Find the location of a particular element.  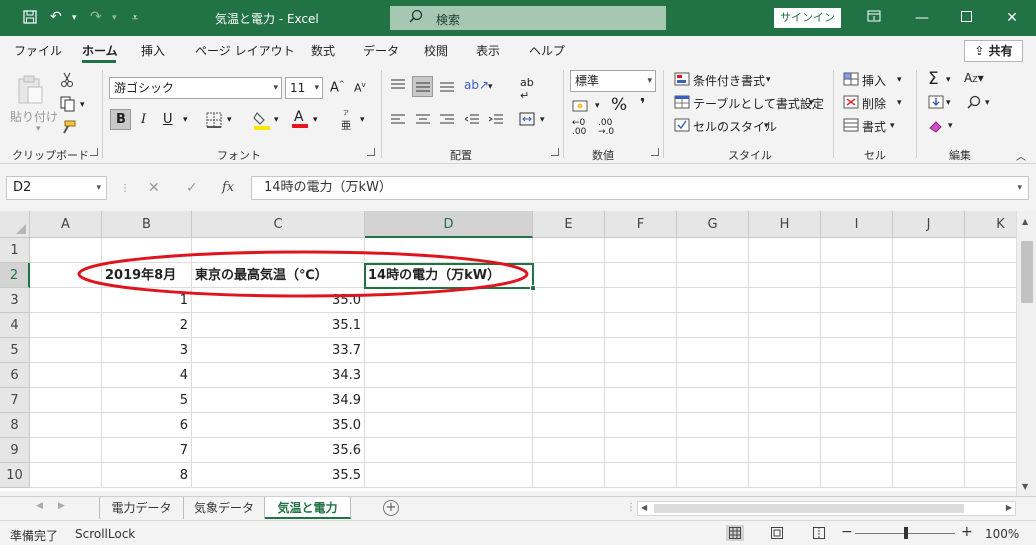

cell-a3 is located at coordinates (66, 300).